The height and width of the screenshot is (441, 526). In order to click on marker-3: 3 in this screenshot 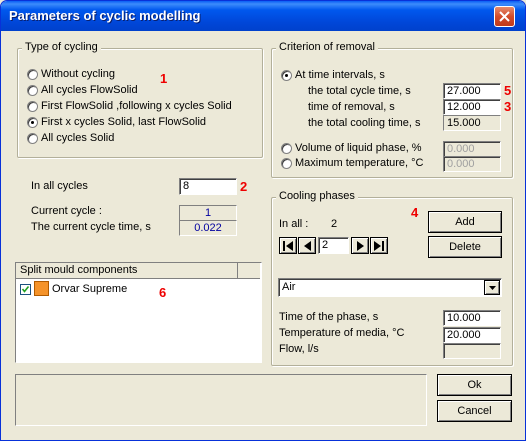, I will do `click(508, 106)`.